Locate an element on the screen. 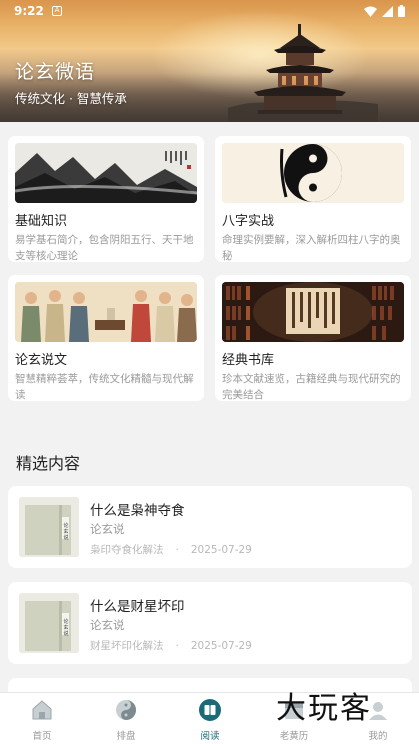 The width and height of the screenshot is (419, 744). card-bazi-practice: 八字实战 命理实例要解，深入解析四柱八字的奥秘 is located at coordinates (313, 199).